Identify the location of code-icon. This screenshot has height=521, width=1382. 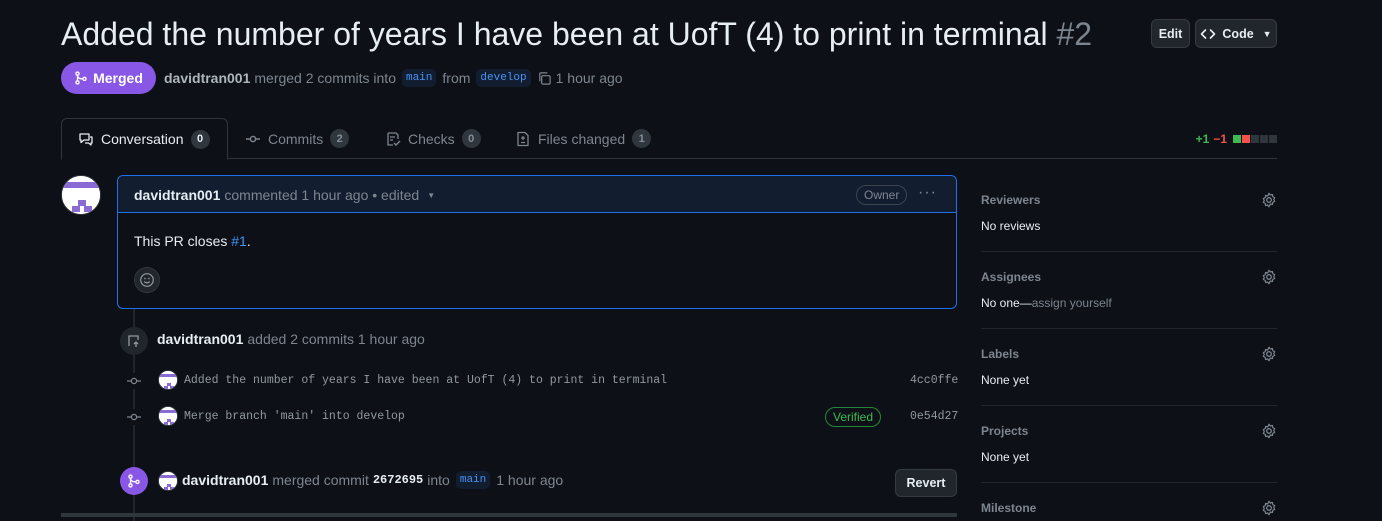
(1208, 33).